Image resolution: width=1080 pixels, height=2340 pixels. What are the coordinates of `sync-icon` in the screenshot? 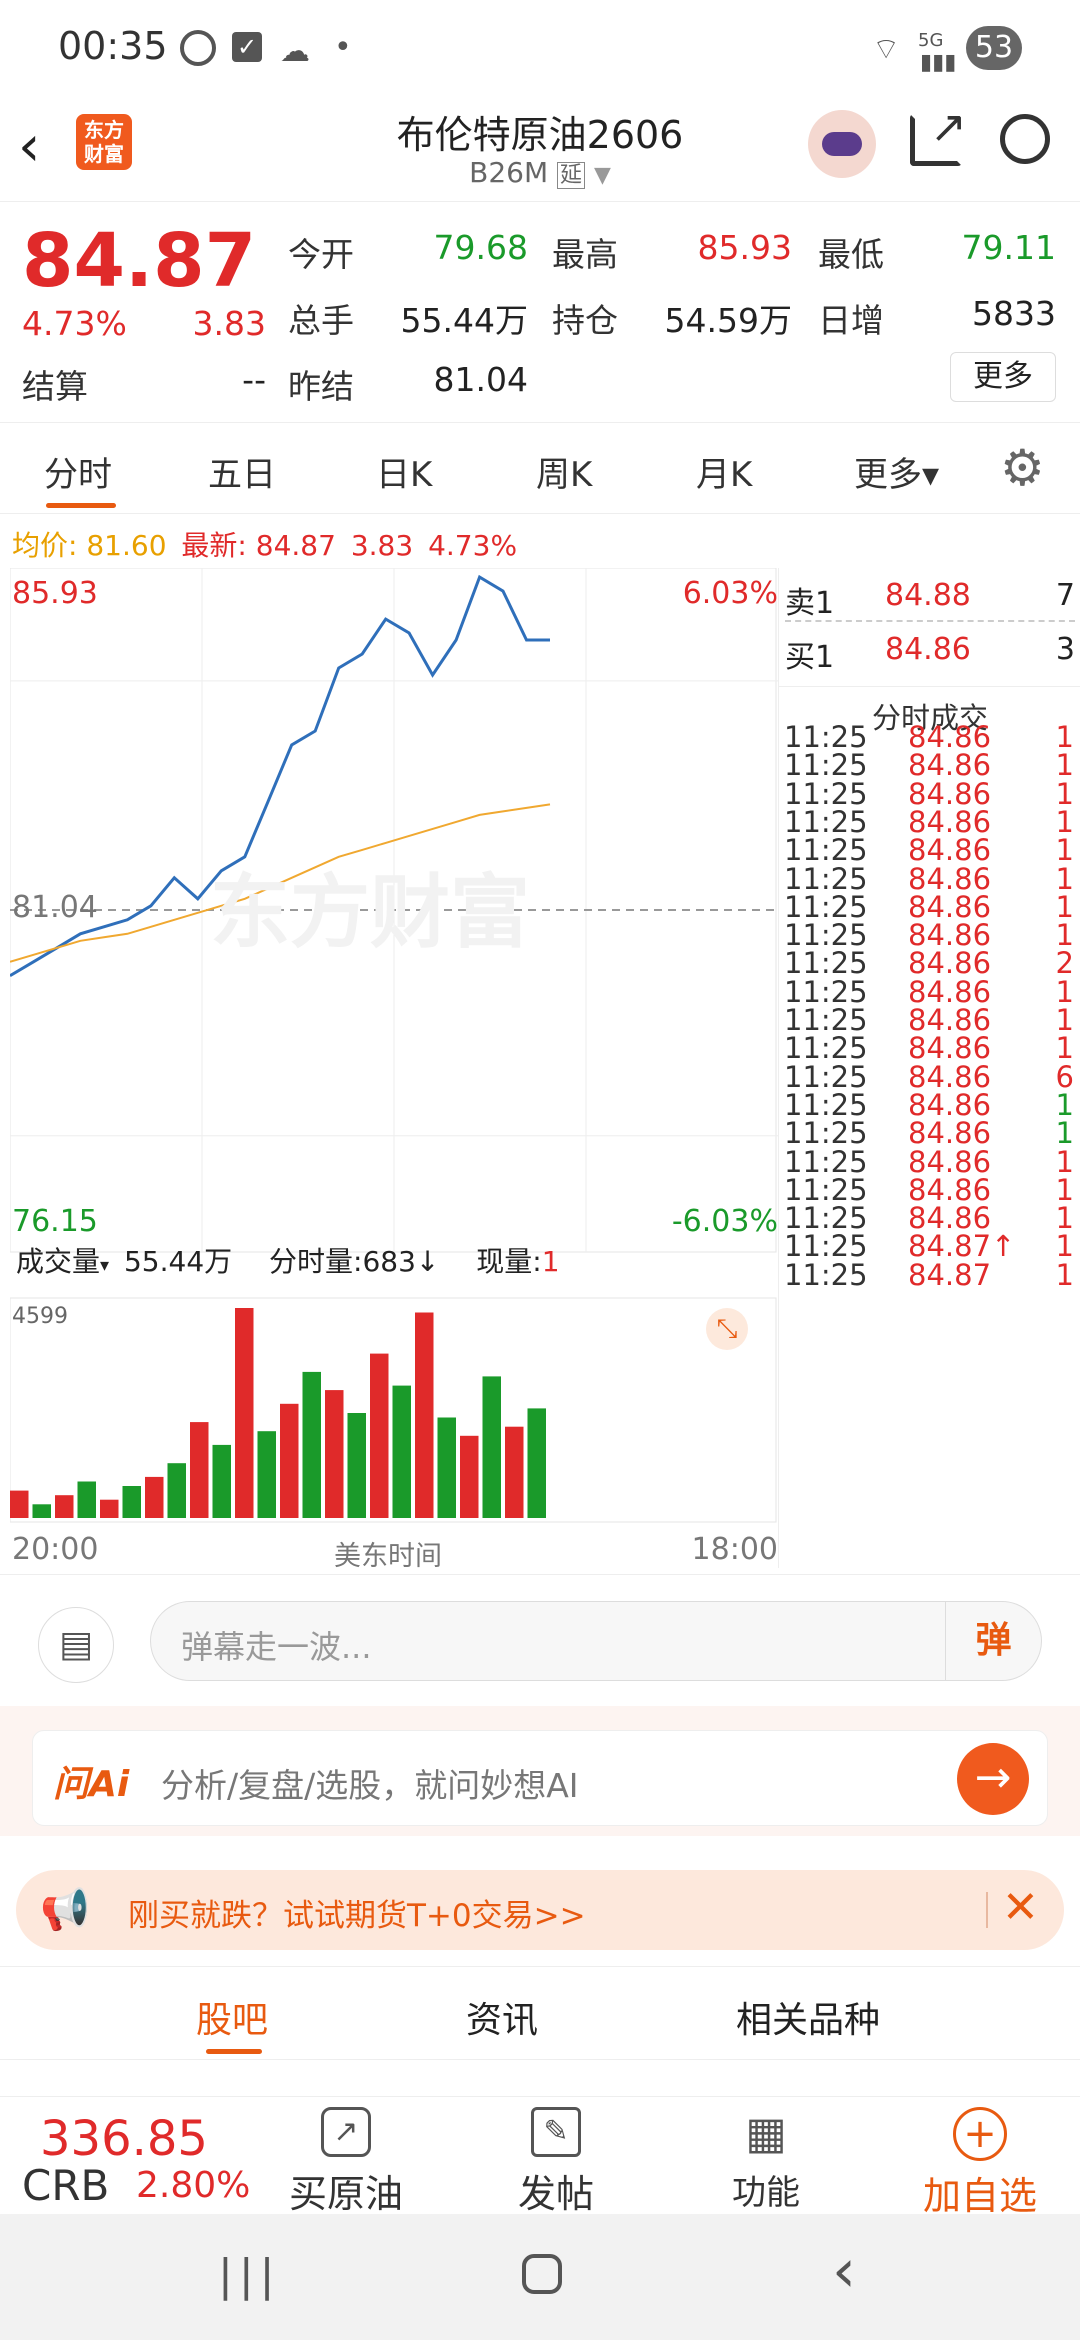 It's located at (198, 48).